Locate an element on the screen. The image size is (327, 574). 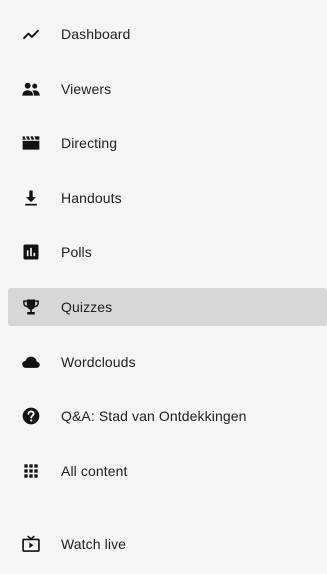
nav-item-directing: Directing is located at coordinates (167, 143).